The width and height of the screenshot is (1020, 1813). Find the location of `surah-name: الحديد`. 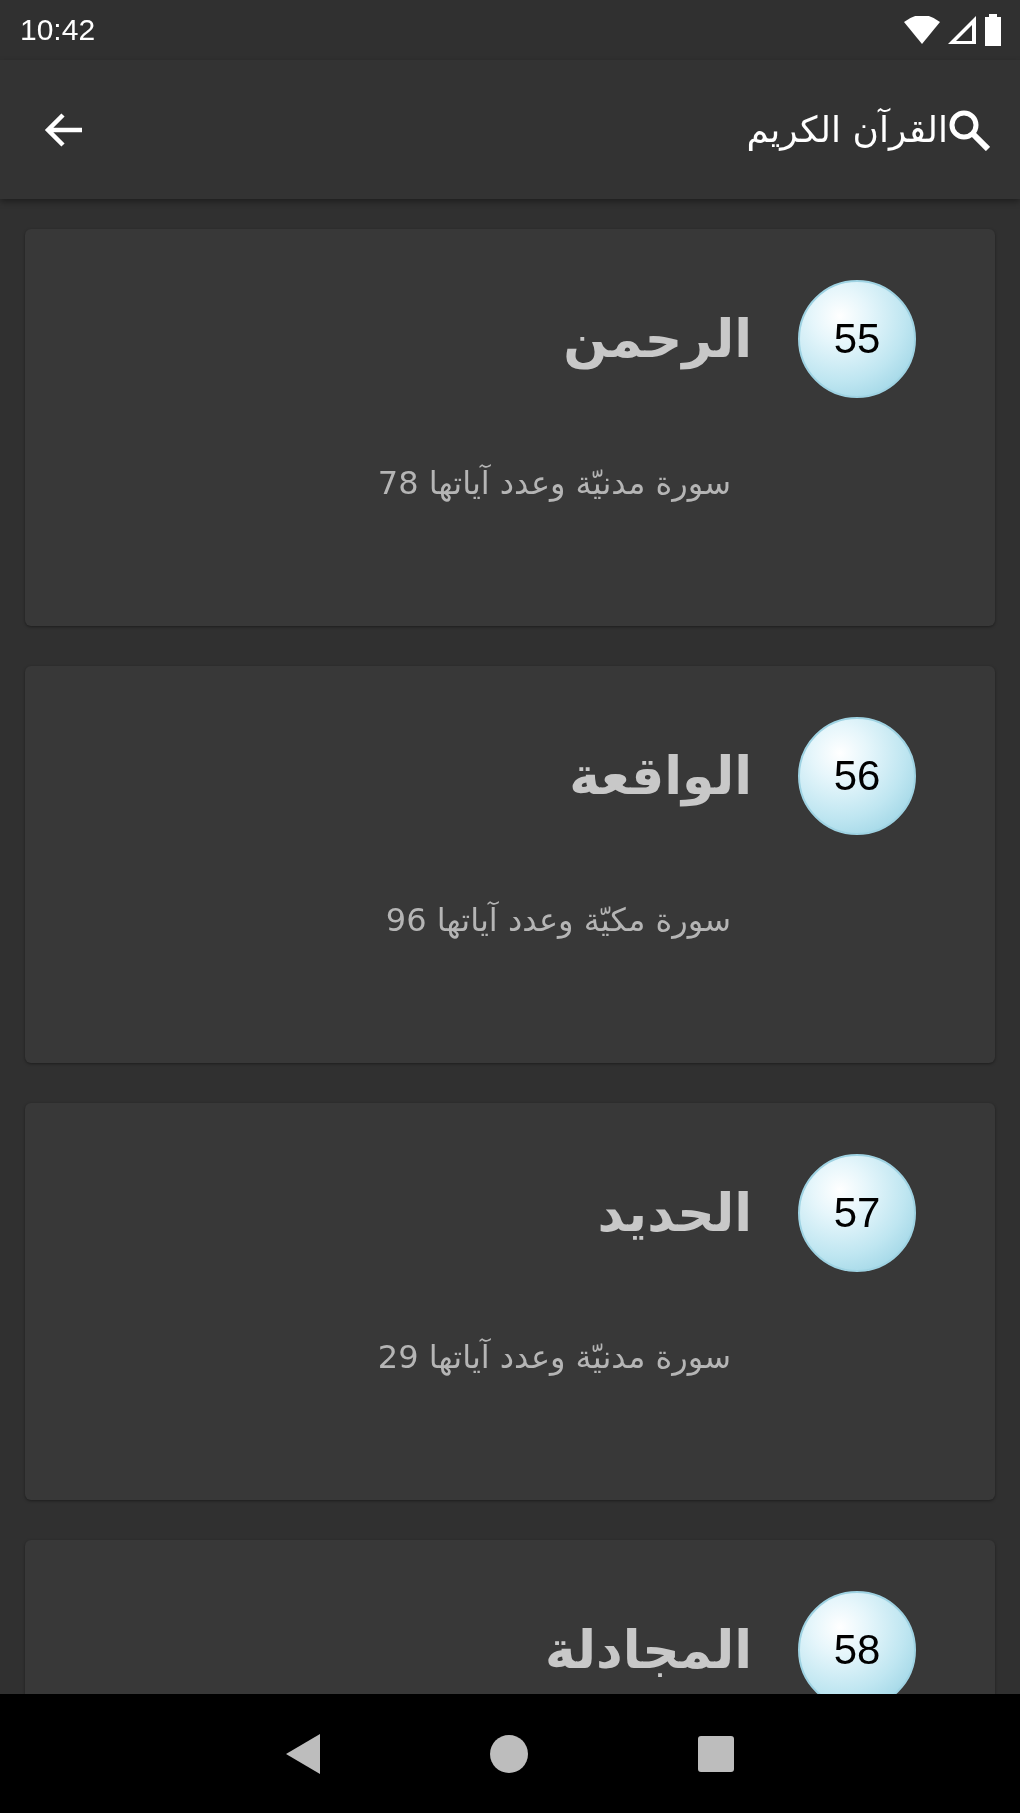

surah-name: الحديد is located at coordinates (674, 1213).